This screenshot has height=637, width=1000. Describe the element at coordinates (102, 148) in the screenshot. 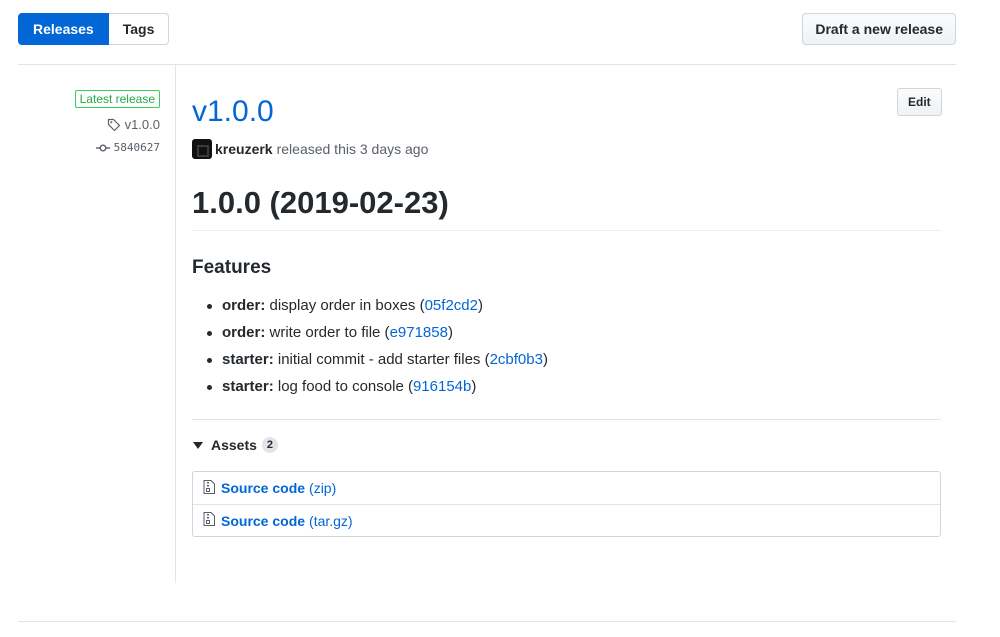

I see `commit-icon` at that location.